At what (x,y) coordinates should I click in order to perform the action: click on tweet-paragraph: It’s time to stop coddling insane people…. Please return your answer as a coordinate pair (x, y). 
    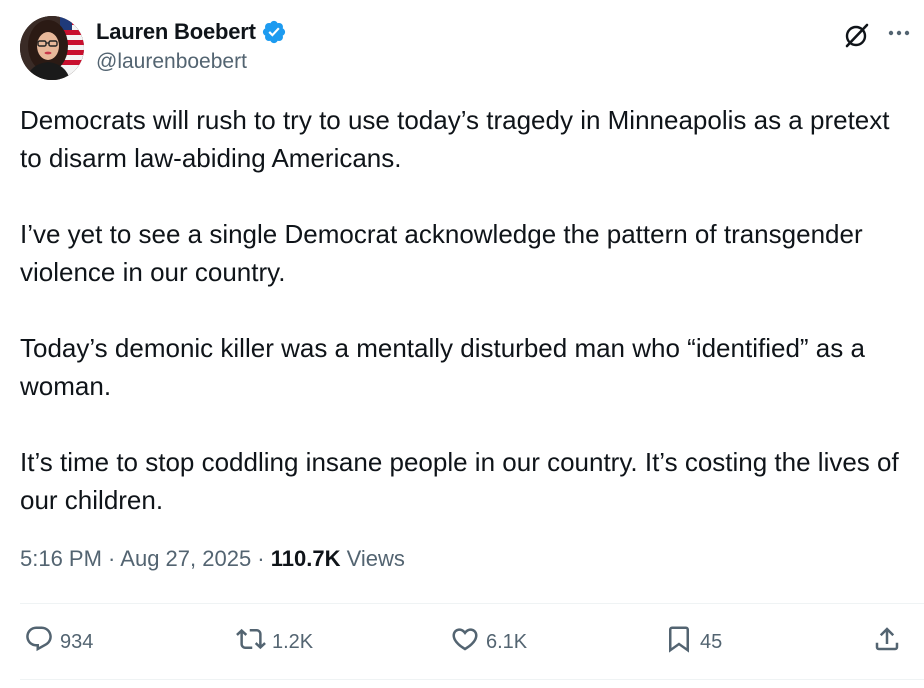
    Looking at the image, I should click on (459, 481).